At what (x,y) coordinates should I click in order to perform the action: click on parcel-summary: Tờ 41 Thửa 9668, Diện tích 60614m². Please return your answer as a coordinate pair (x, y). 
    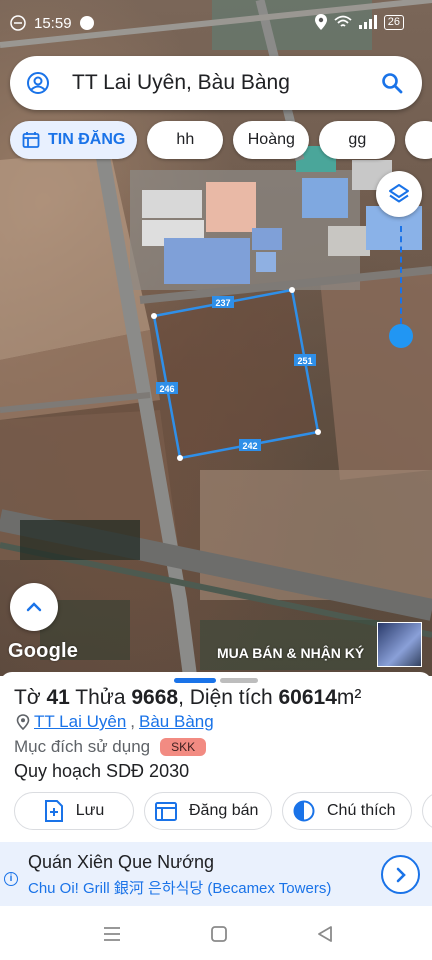
    Looking at the image, I should click on (188, 697).